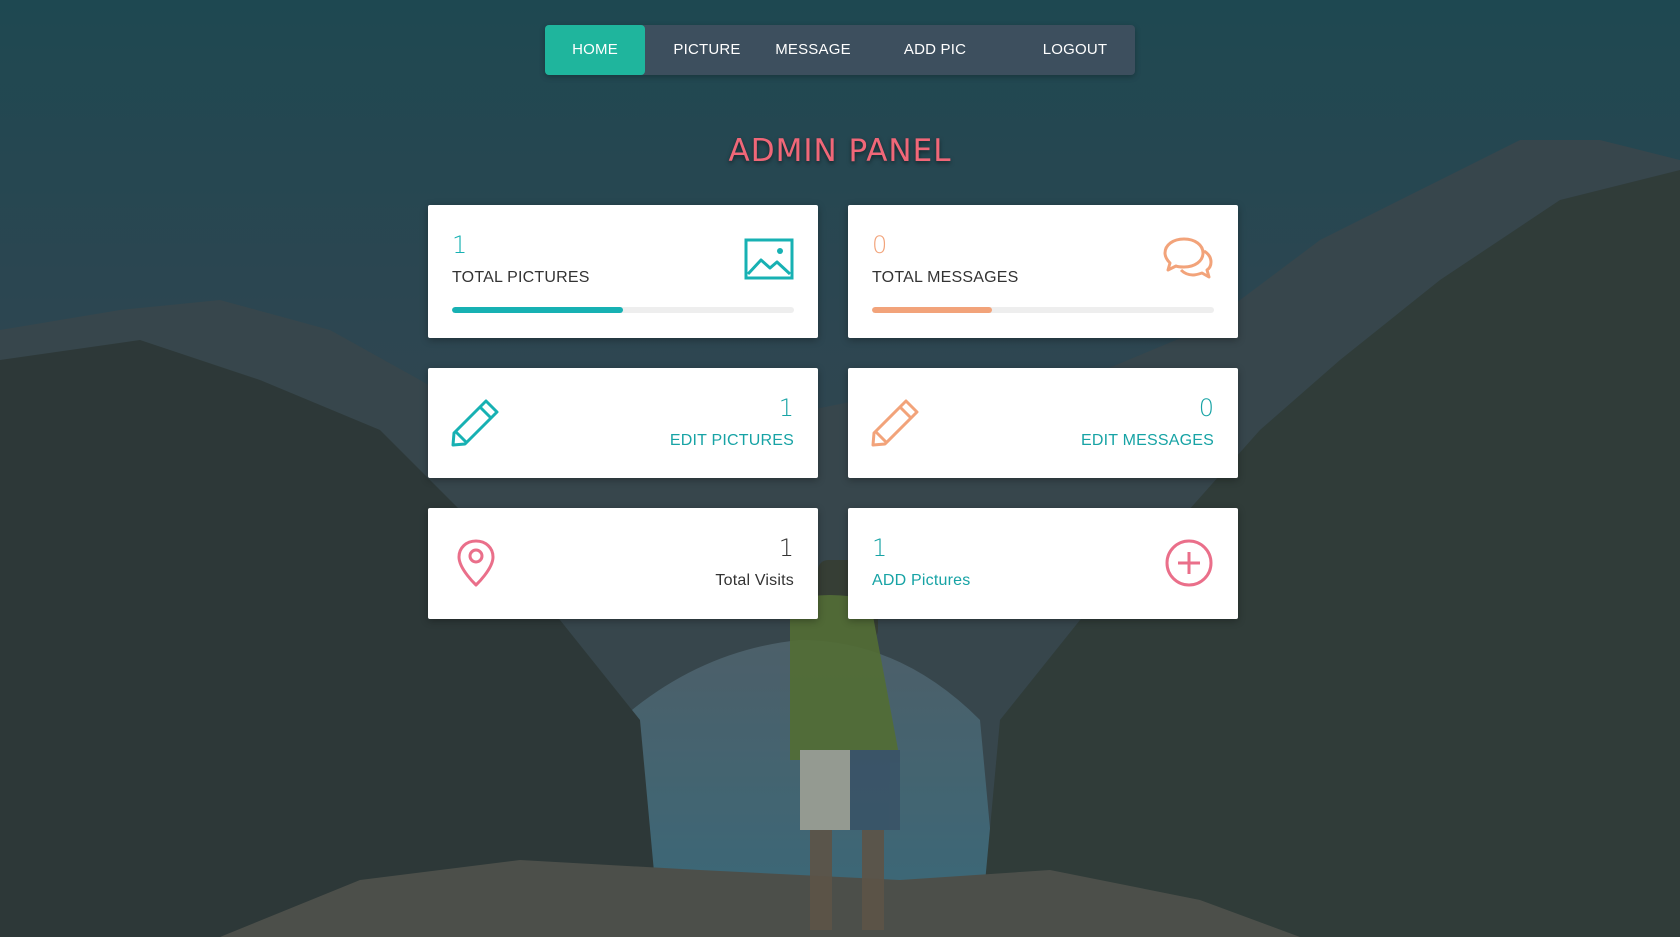 Image resolution: width=1680 pixels, height=937 pixels. What do you see at coordinates (623, 563) in the screenshot?
I see `total-visits-card: 1 Total Visits` at bounding box center [623, 563].